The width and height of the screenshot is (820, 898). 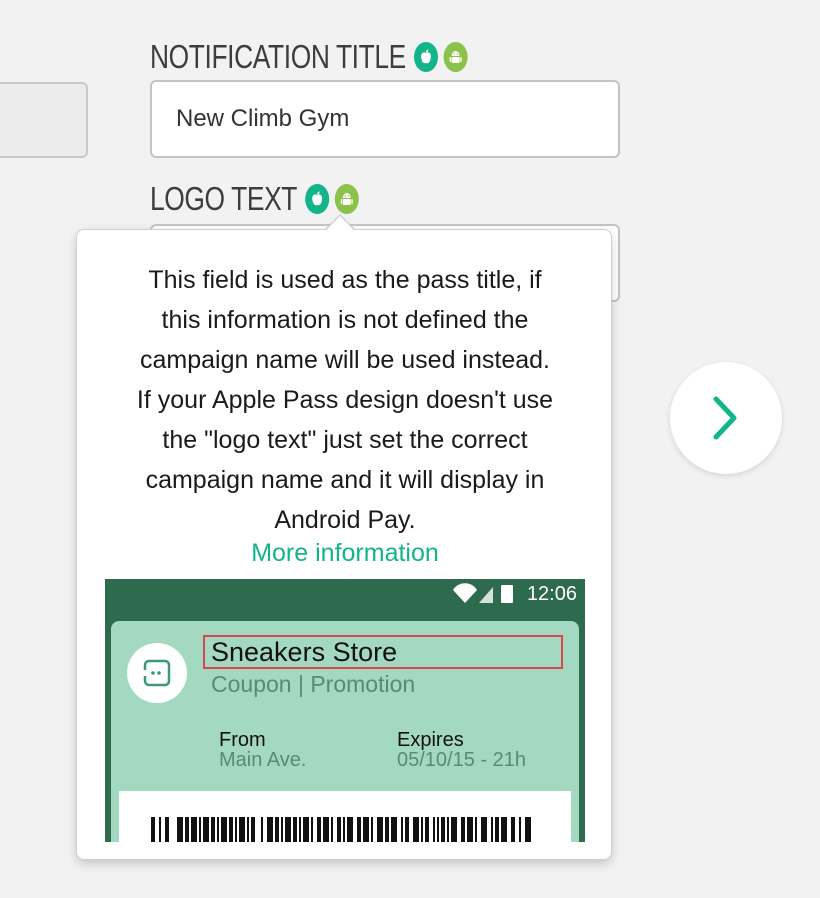 I want to click on tooltip-line: campaign name and it will display in, so click(x=345, y=480).